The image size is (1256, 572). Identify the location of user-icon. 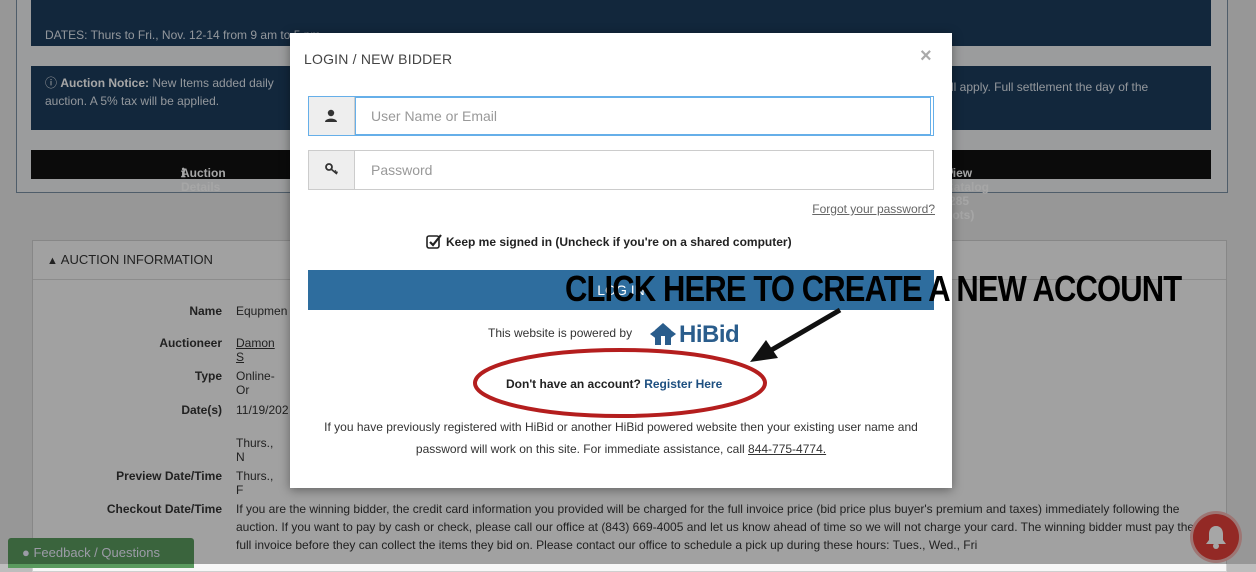
(331, 115).